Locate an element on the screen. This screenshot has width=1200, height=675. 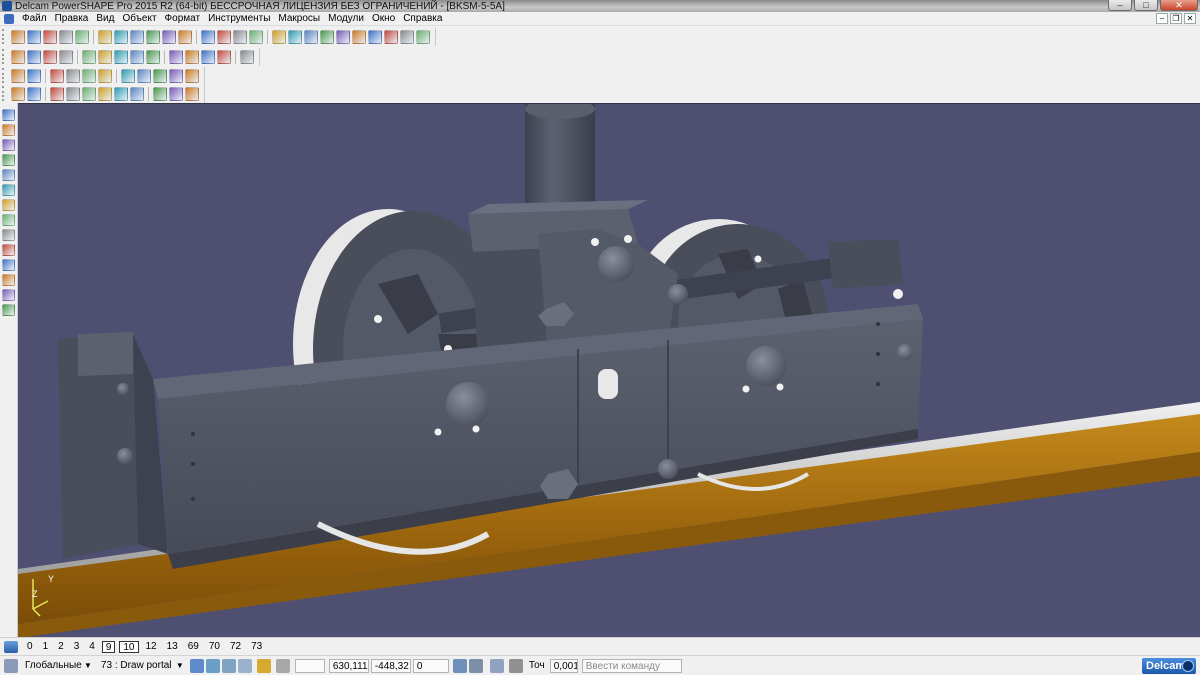
print-icon is located at coordinates (105, 36).